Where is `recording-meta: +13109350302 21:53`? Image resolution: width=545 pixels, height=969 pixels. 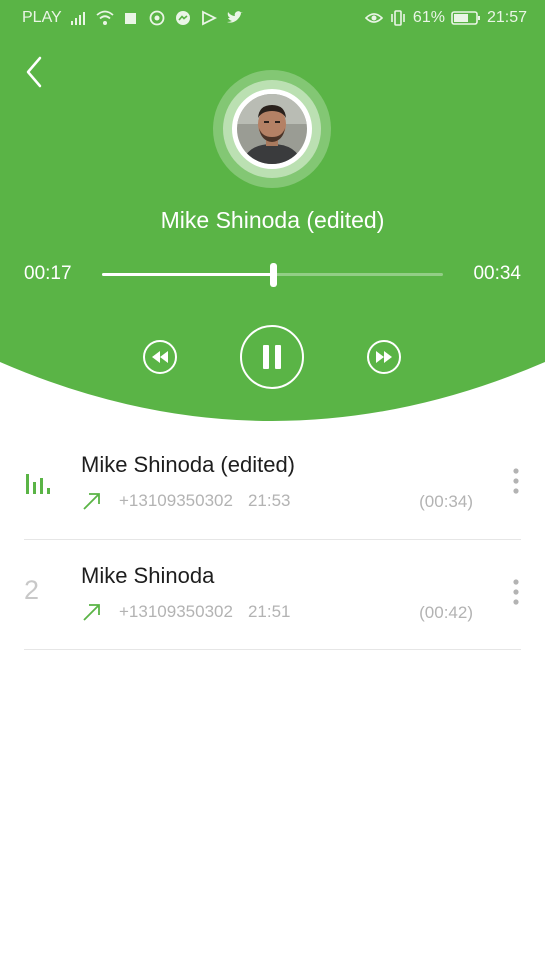
recording-meta: +13109350302 21:53 is located at coordinates (185, 501).